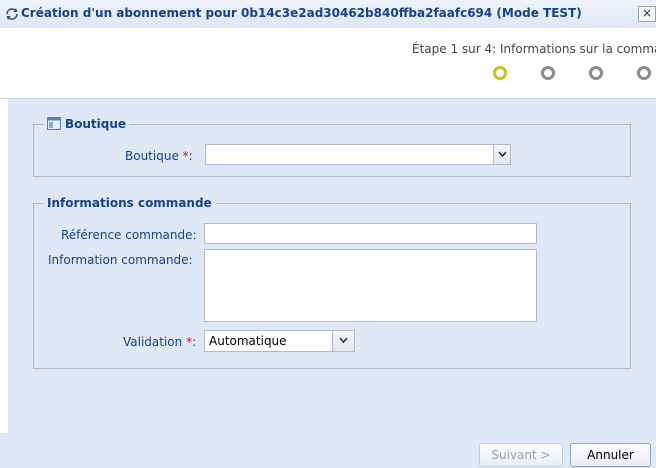 The image size is (656, 468). I want to click on close-icon: ×, so click(647, 13).